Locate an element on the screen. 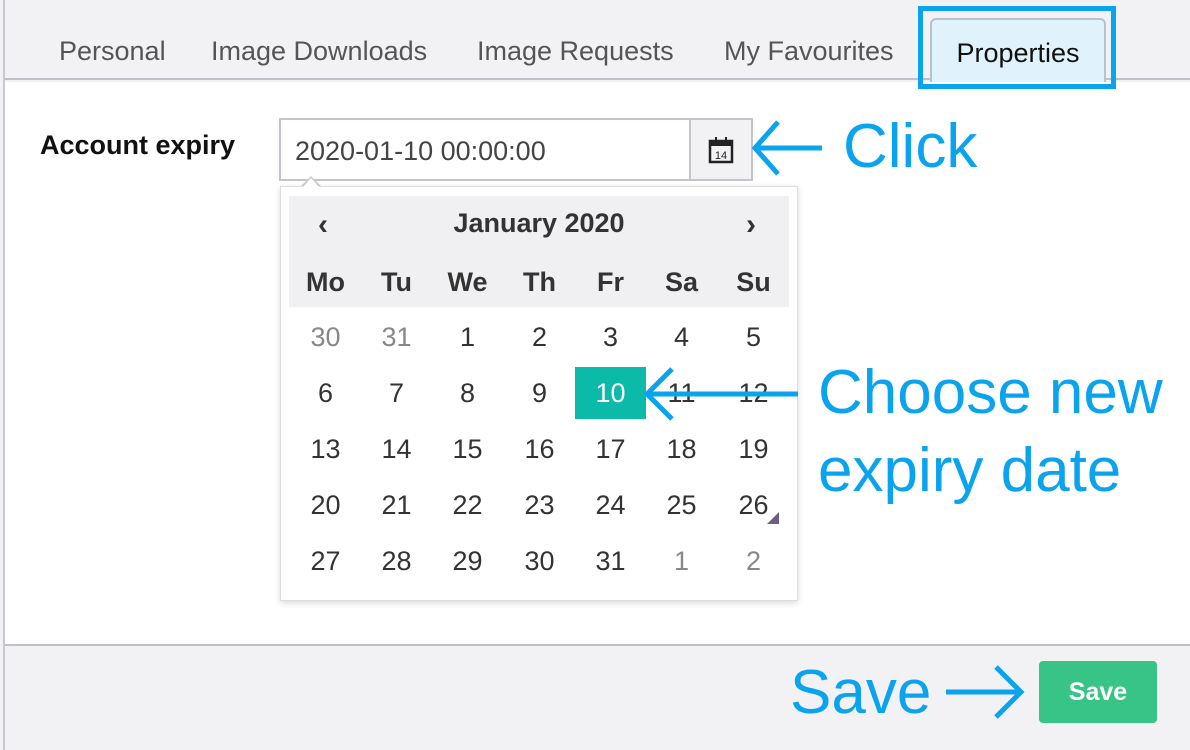 The width and height of the screenshot is (1190, 750). weekday-label: Mo is located at coordinates (325, 281).